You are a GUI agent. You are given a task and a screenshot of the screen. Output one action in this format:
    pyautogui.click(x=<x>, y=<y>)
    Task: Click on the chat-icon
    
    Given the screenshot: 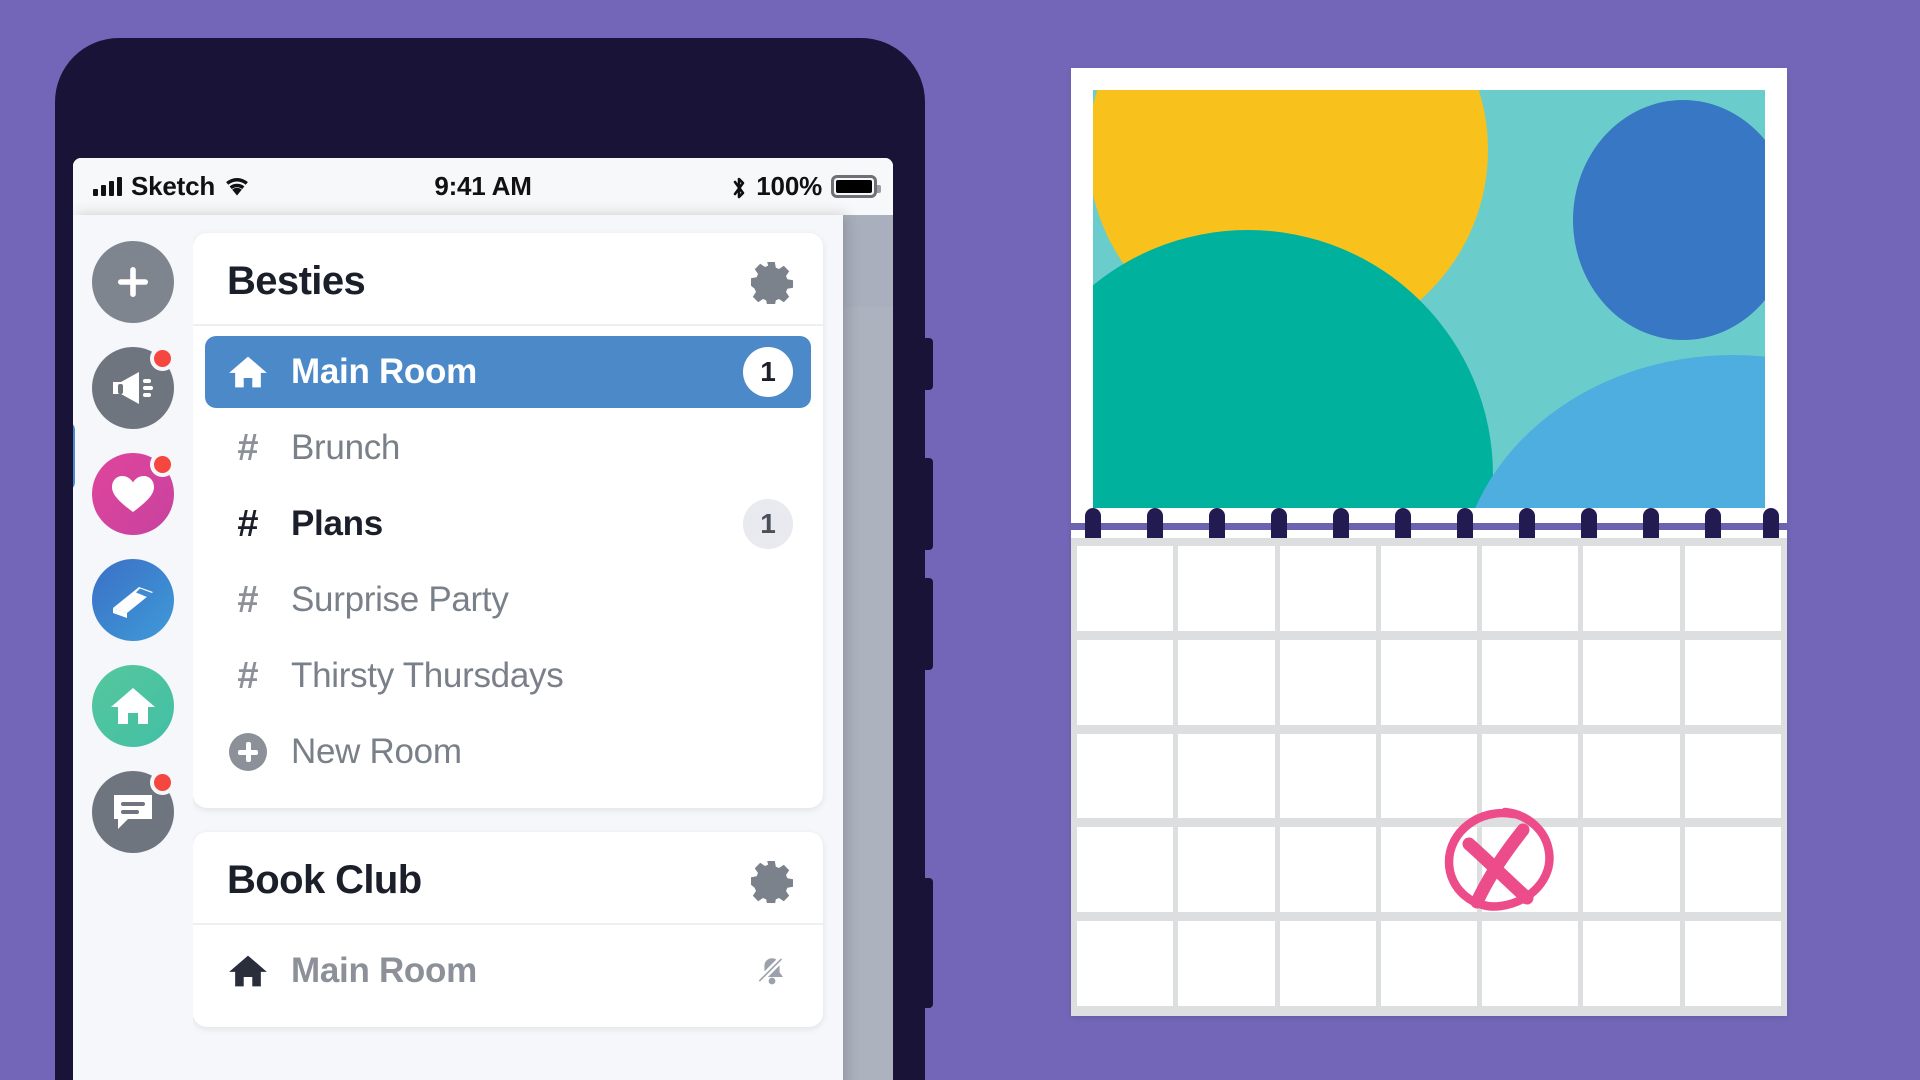 What is the action you would take?
    pyautogui.click(x=133, y=812)
    